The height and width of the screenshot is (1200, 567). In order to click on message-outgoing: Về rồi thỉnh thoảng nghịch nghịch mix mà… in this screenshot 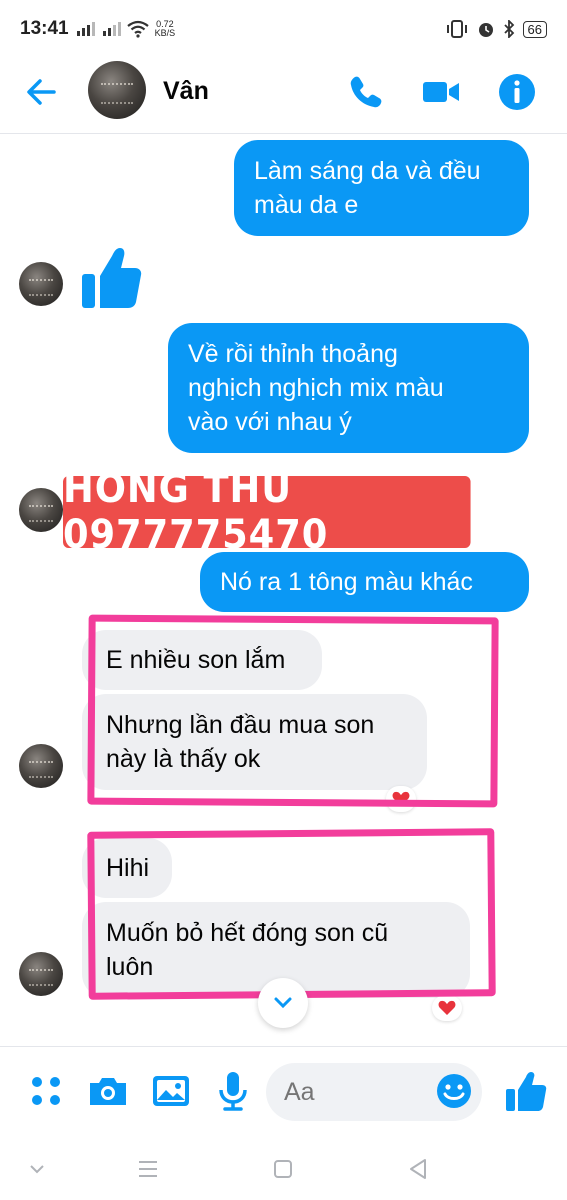, I will do `click(348, 388)`.